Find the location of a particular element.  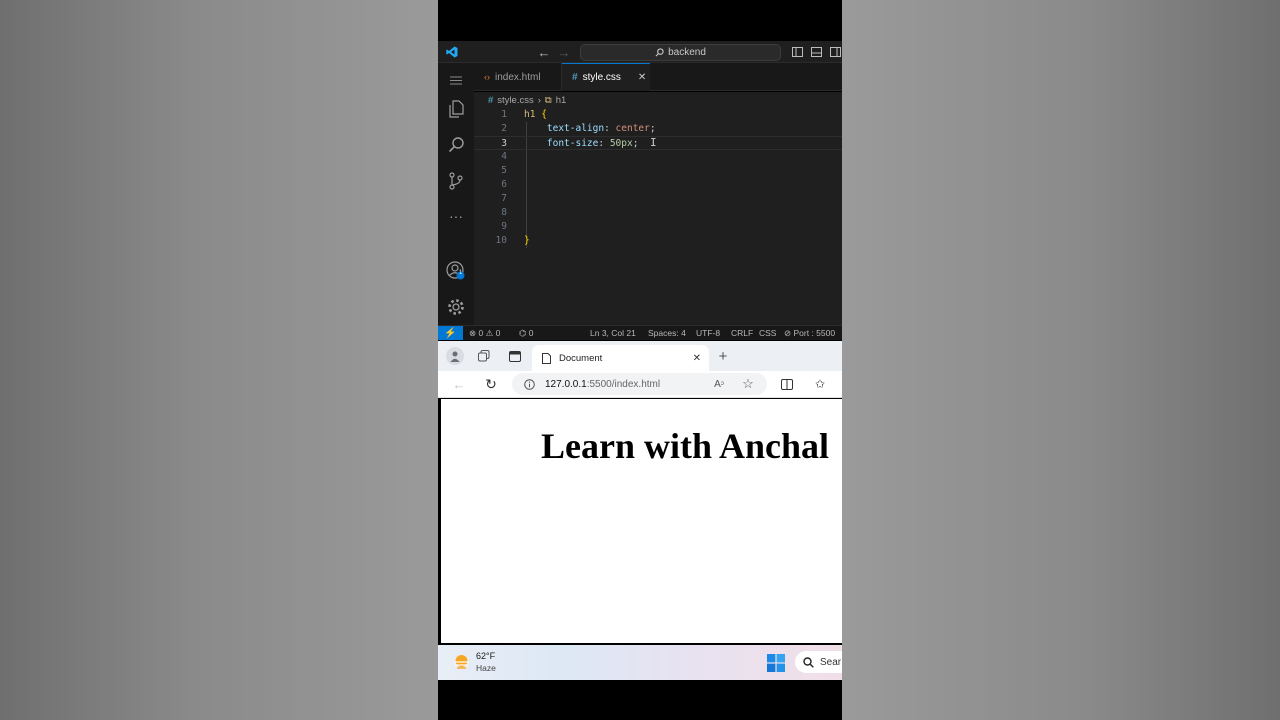

editor-tabs: ‹› index.html # style.css ✕ is located at coordinates (658, 77).